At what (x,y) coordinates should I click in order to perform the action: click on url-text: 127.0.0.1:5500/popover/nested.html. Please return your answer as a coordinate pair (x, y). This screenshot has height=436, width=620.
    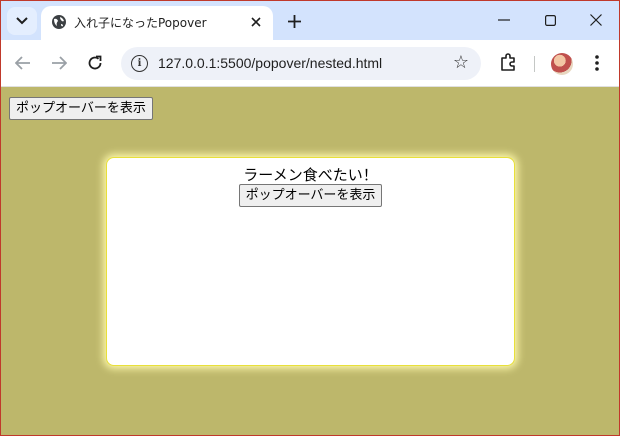
    Looking at the image, I should click on (270, 63).